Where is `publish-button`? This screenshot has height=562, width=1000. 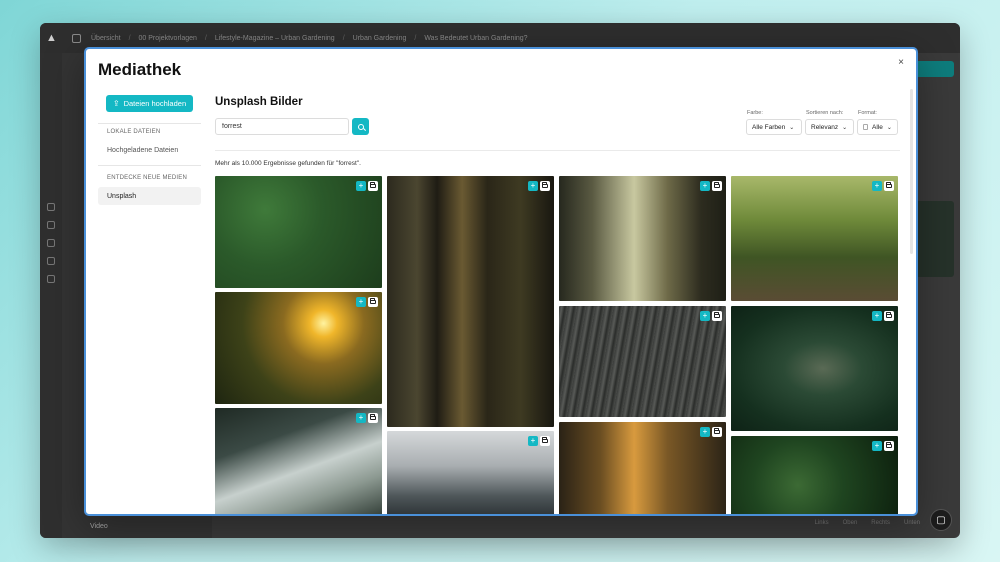 publish-button is located at coordinates (934, 69).